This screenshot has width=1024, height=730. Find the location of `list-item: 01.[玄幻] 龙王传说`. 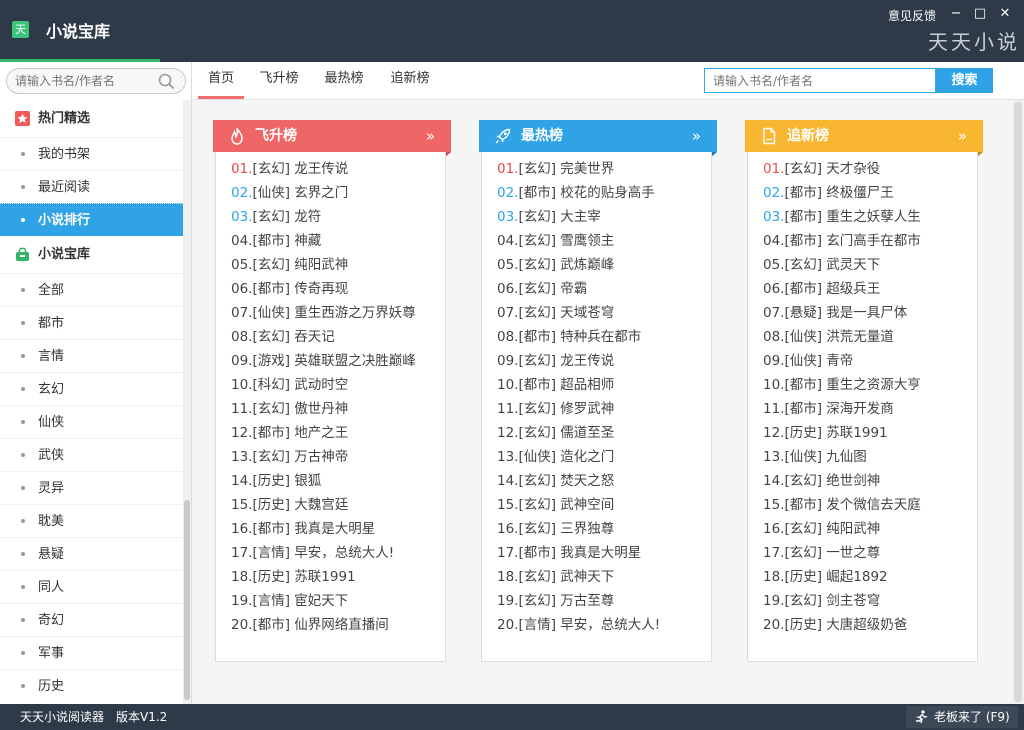

list-item: 01.[玄幻] 龙王传说 is located at coordinates (330, 169).